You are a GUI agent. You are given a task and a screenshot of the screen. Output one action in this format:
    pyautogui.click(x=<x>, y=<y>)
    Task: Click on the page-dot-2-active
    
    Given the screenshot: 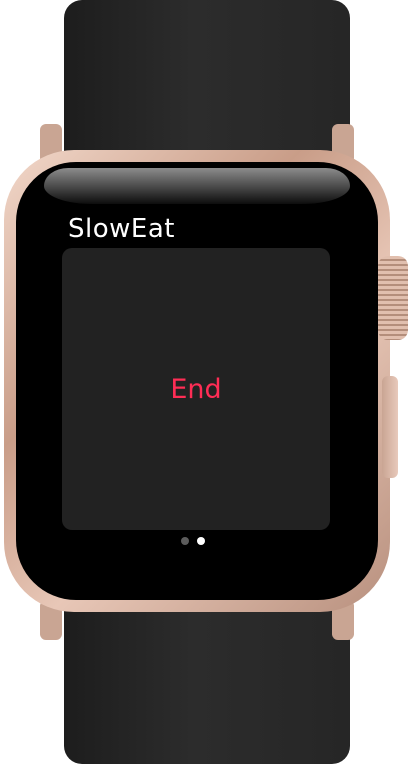 What is the action you would take?
    pyautogui.click(x=201, y=541)
    